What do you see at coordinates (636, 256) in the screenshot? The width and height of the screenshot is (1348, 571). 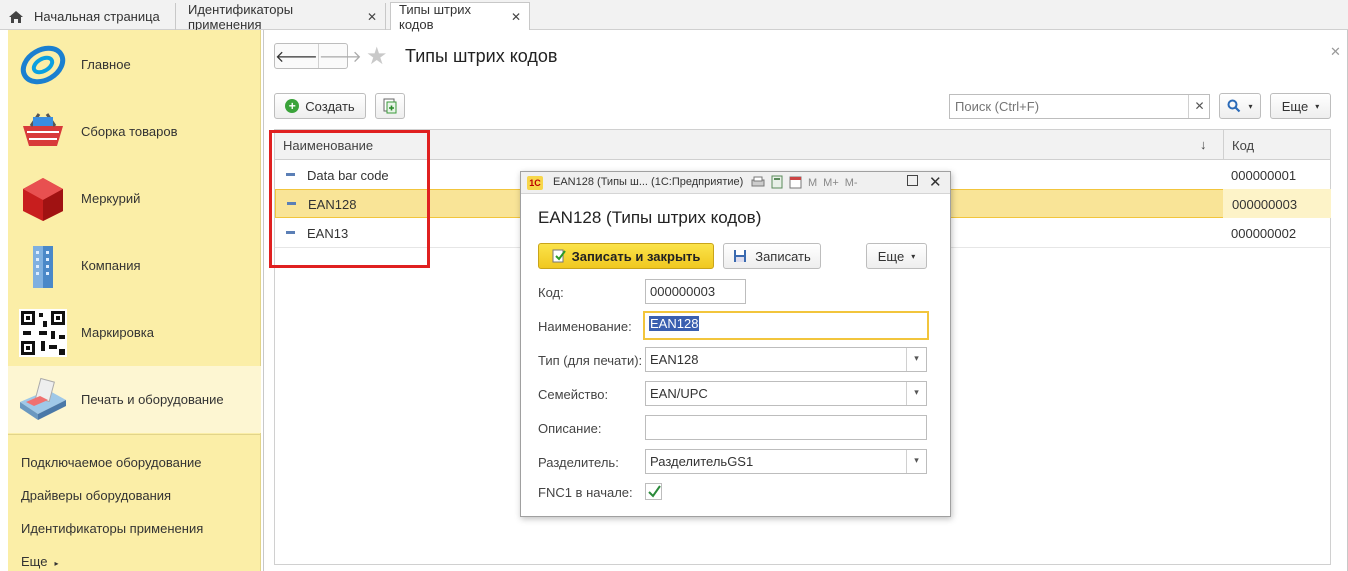 I see `save-and-close-label: Записать и закрыть` at bounding box center [636, 256].